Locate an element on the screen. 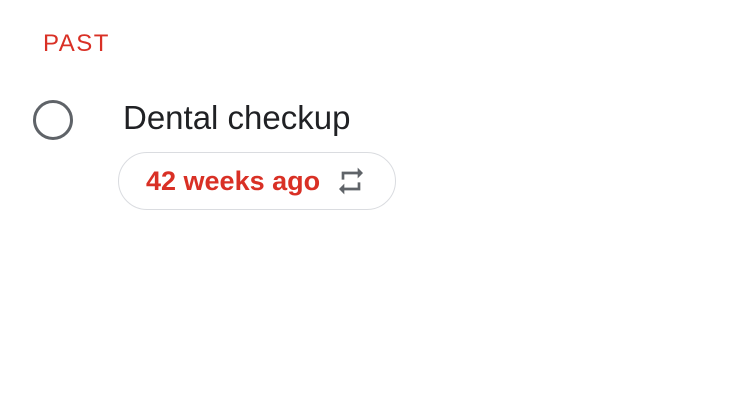 The height and width of the screenshot is (398, 734). due-date-chip: 42 weeks ago is located at coordinates (257, 181).